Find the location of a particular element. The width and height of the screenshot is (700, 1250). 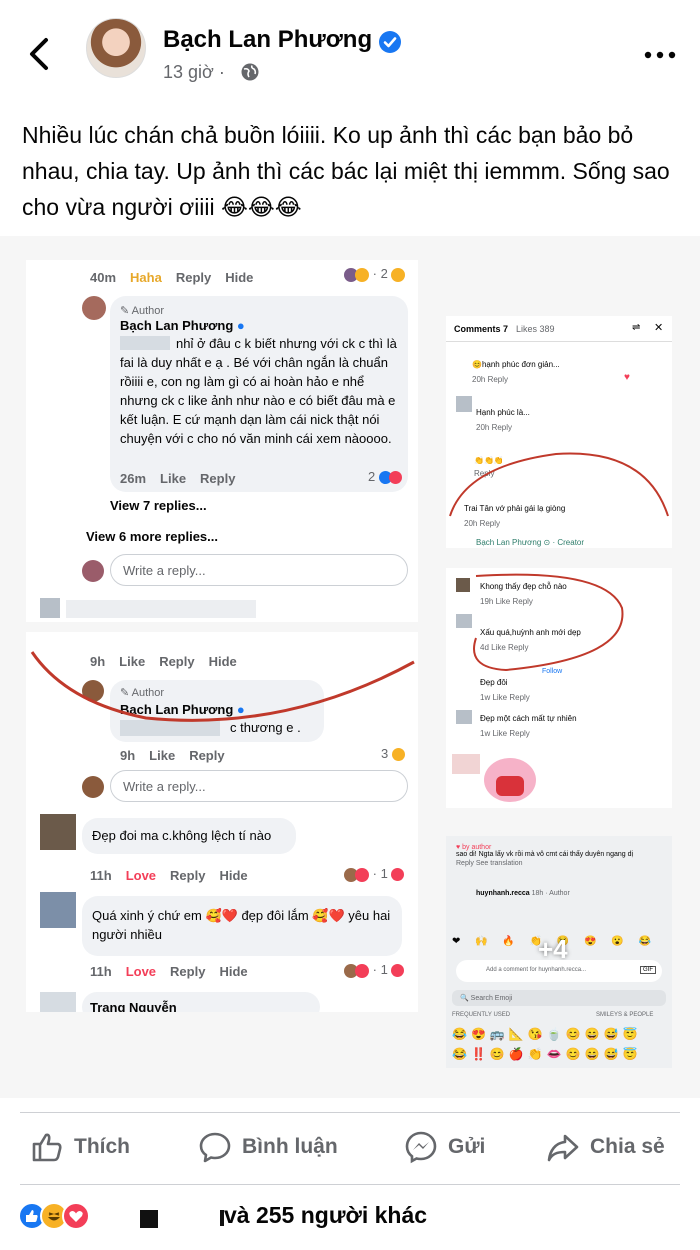

share-label: Chia sẻ is located at coordinates (627, 1146).